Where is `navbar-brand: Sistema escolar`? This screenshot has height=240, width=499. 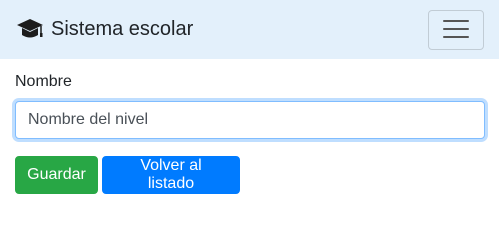 navbar-brand: Sistema escolar is located at coordinates (104, 29).